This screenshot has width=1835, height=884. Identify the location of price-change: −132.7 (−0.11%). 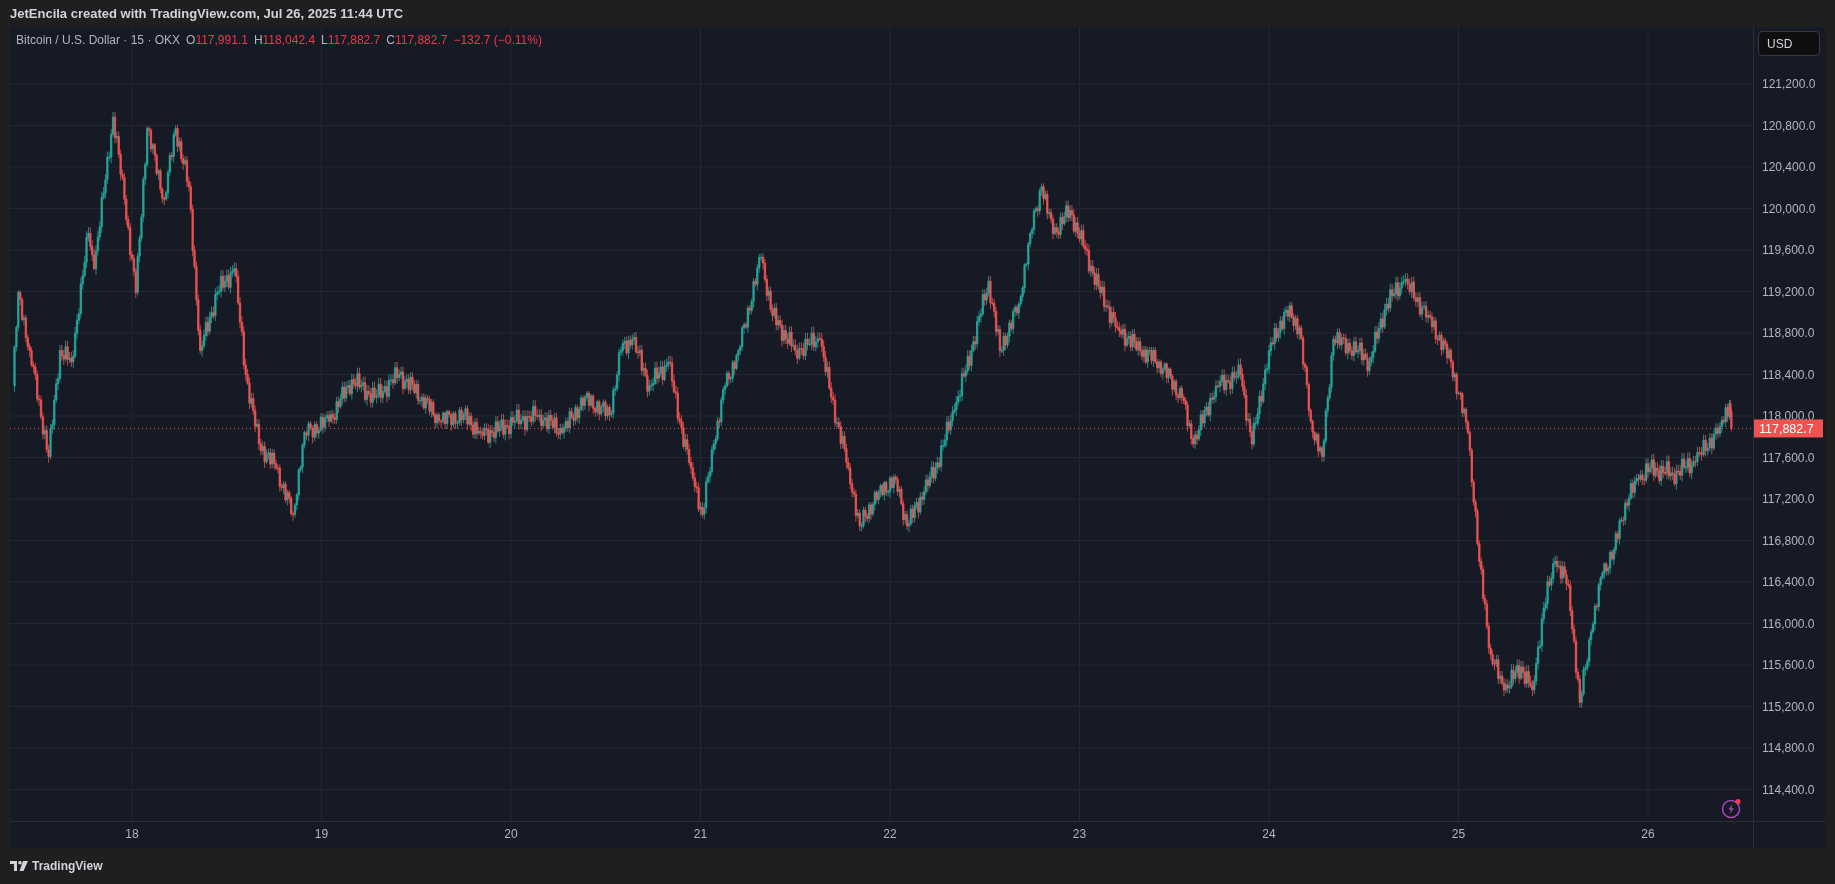
(497, 40).